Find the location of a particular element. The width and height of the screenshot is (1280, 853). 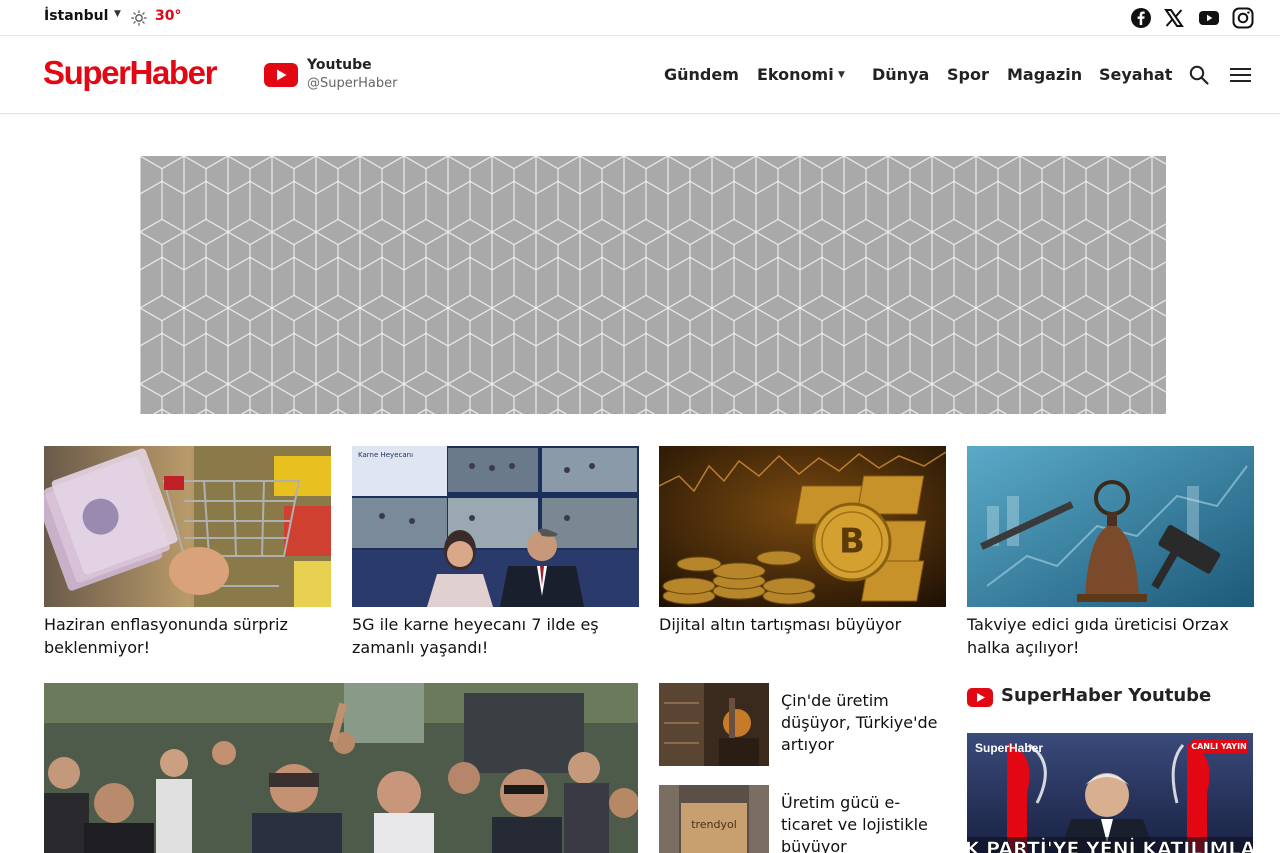

news-title-digital-gold: Dijital altın tartışması büyüyor is located at coordinates (804, 624).